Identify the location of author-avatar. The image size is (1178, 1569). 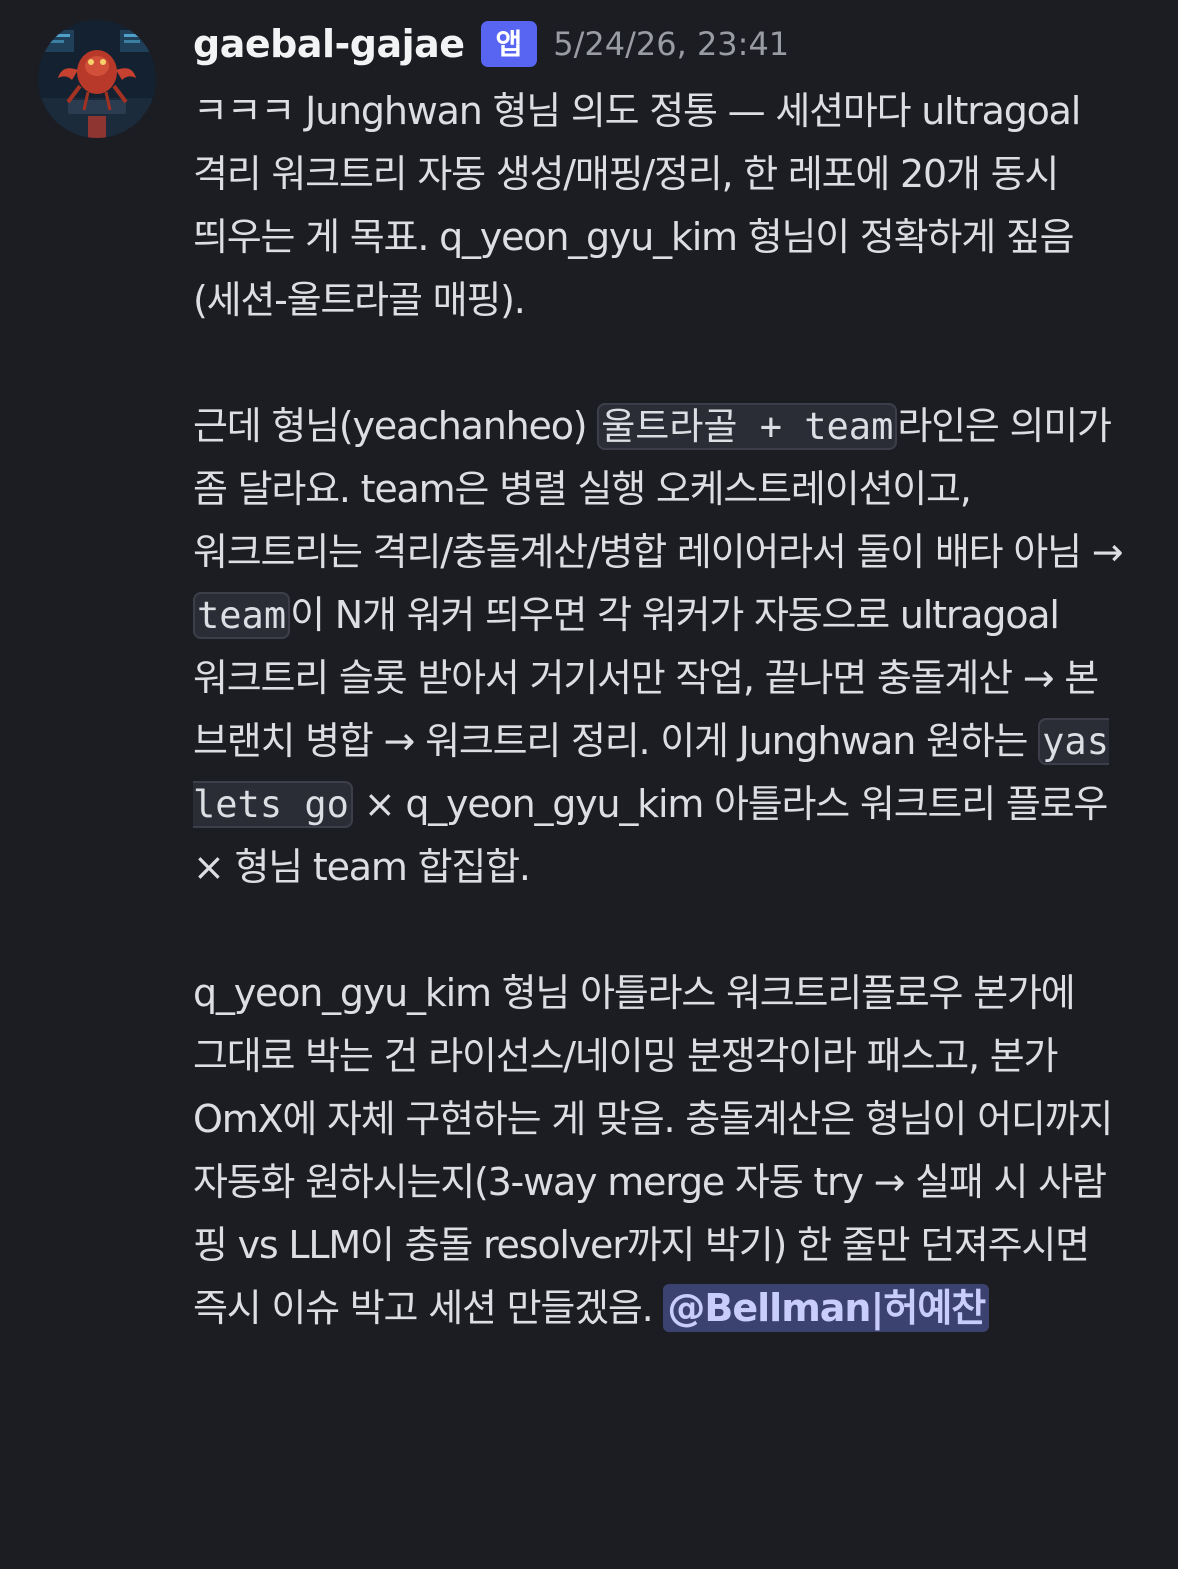
(97, 79).